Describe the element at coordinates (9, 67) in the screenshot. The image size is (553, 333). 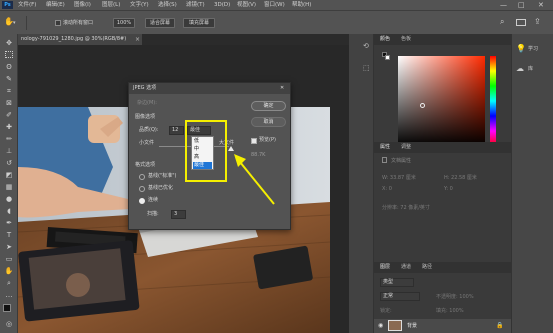
I see `lasso-tool-icon: ʘ` at that location.